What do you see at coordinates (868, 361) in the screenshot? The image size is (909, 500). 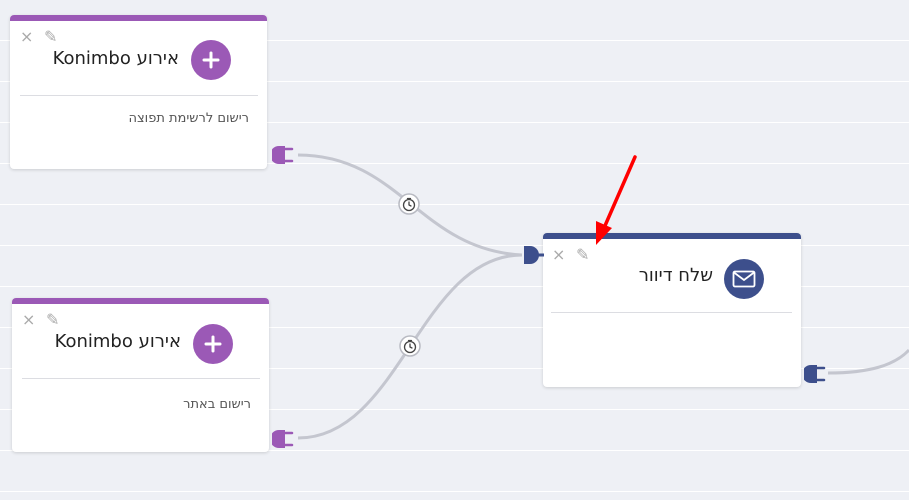 I see `wire-send-to-next` at bounding box center [868, 361].